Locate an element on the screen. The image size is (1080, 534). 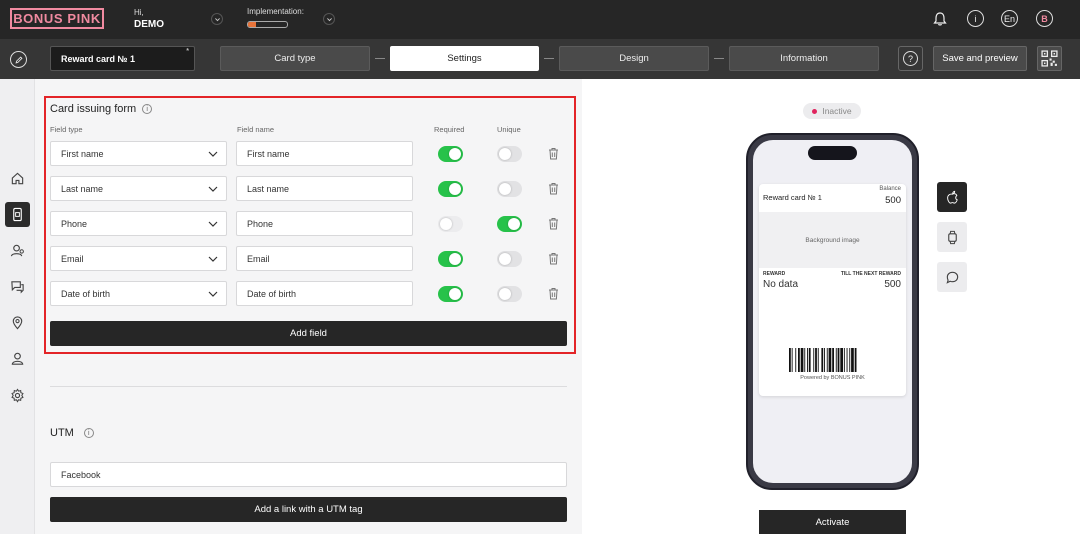
user-name: DEMO is located at coordinates (149, 24).